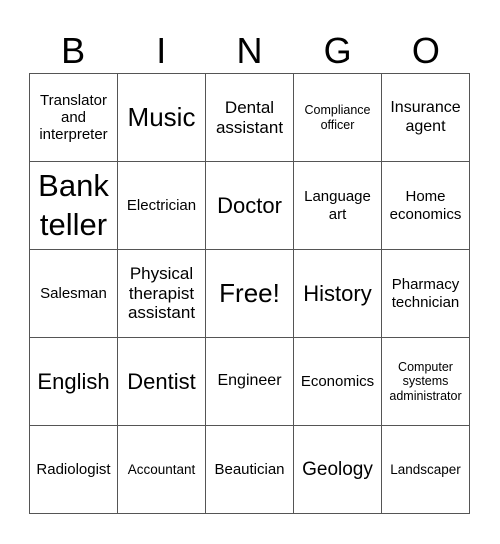 The height and width of the screenshot is (544, 500). Describe the element at coordinates (74, 206) in the screenshot. I see `bingo-cell: Bank teller` at that location.